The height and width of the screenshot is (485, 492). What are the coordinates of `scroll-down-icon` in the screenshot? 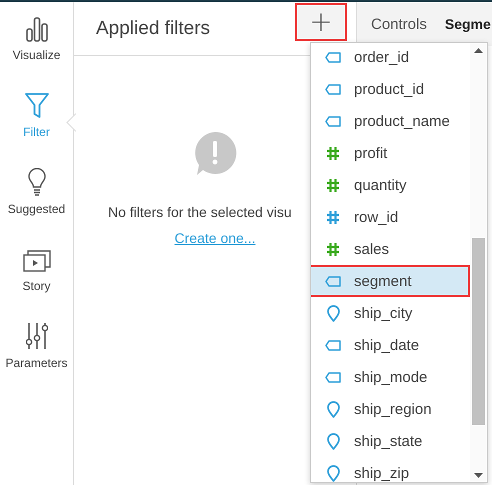 It's located at (478, 475).